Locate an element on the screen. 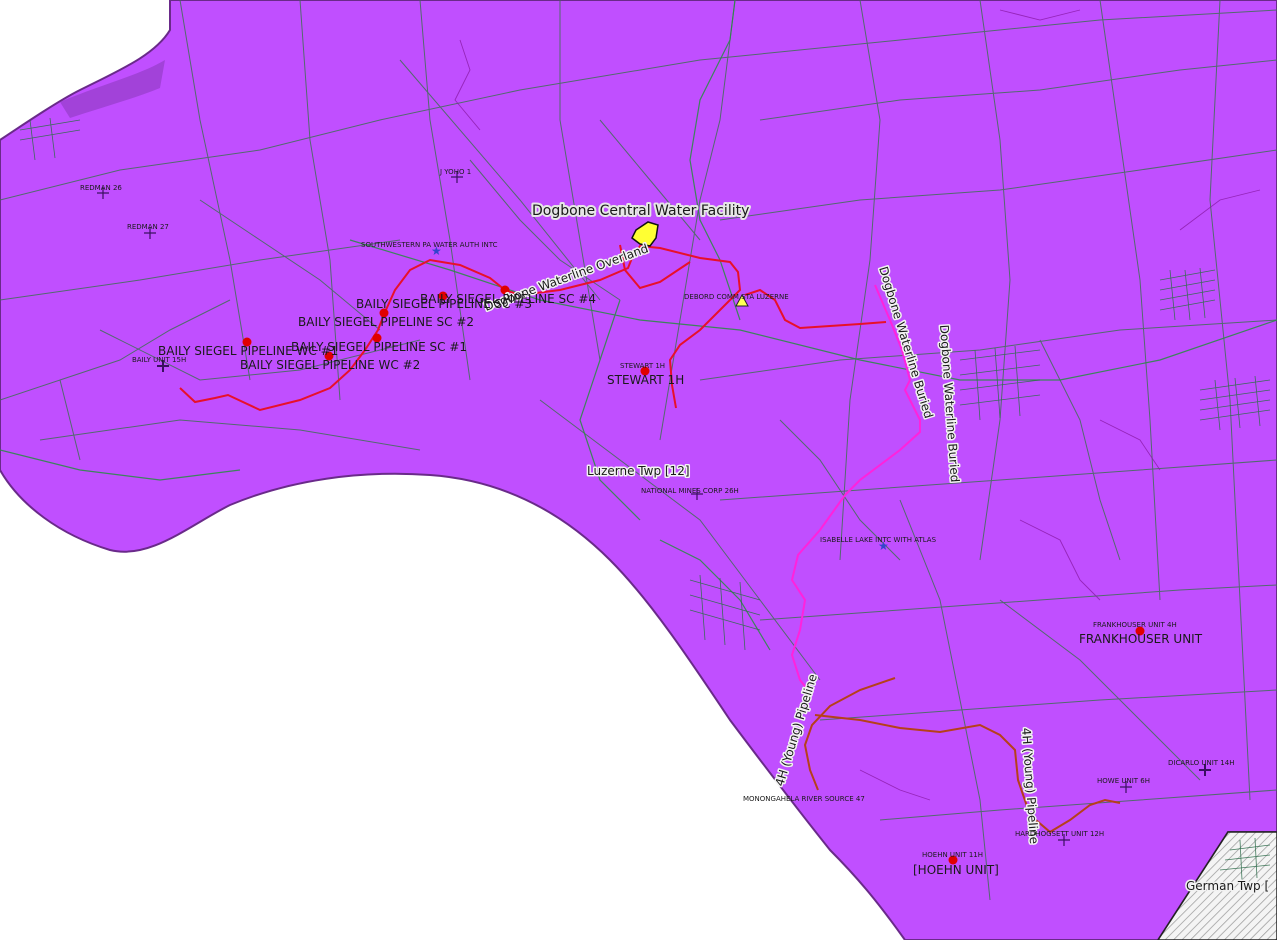 The width and height of the screenshot is (1277, 940). german-township-label: German Twp [ is located at coordinates (1227, 886).